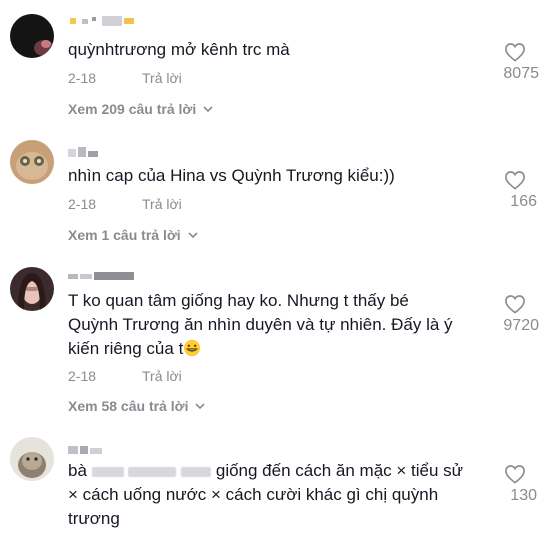 The image size is (553, 534). Describe the element at coordinates (179, 49) in the screenshot. I see `comment-text: quỳnhtrương mở kênh trc mà` at that location.